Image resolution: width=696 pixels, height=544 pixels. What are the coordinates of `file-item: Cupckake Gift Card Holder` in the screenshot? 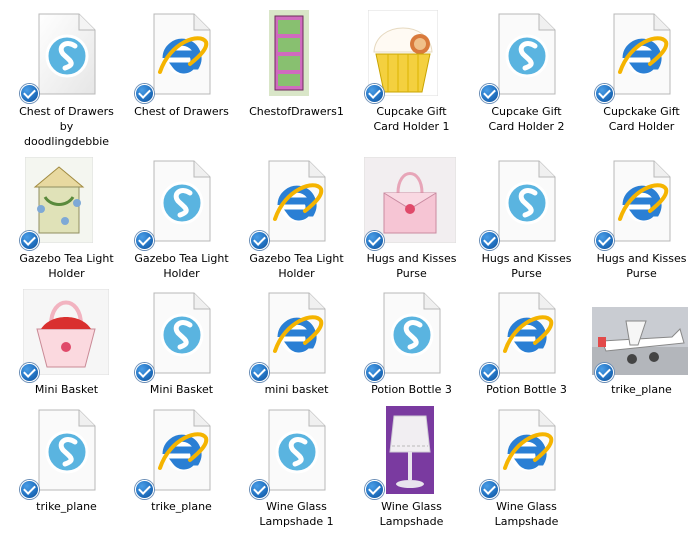 It's located at (640, 78).